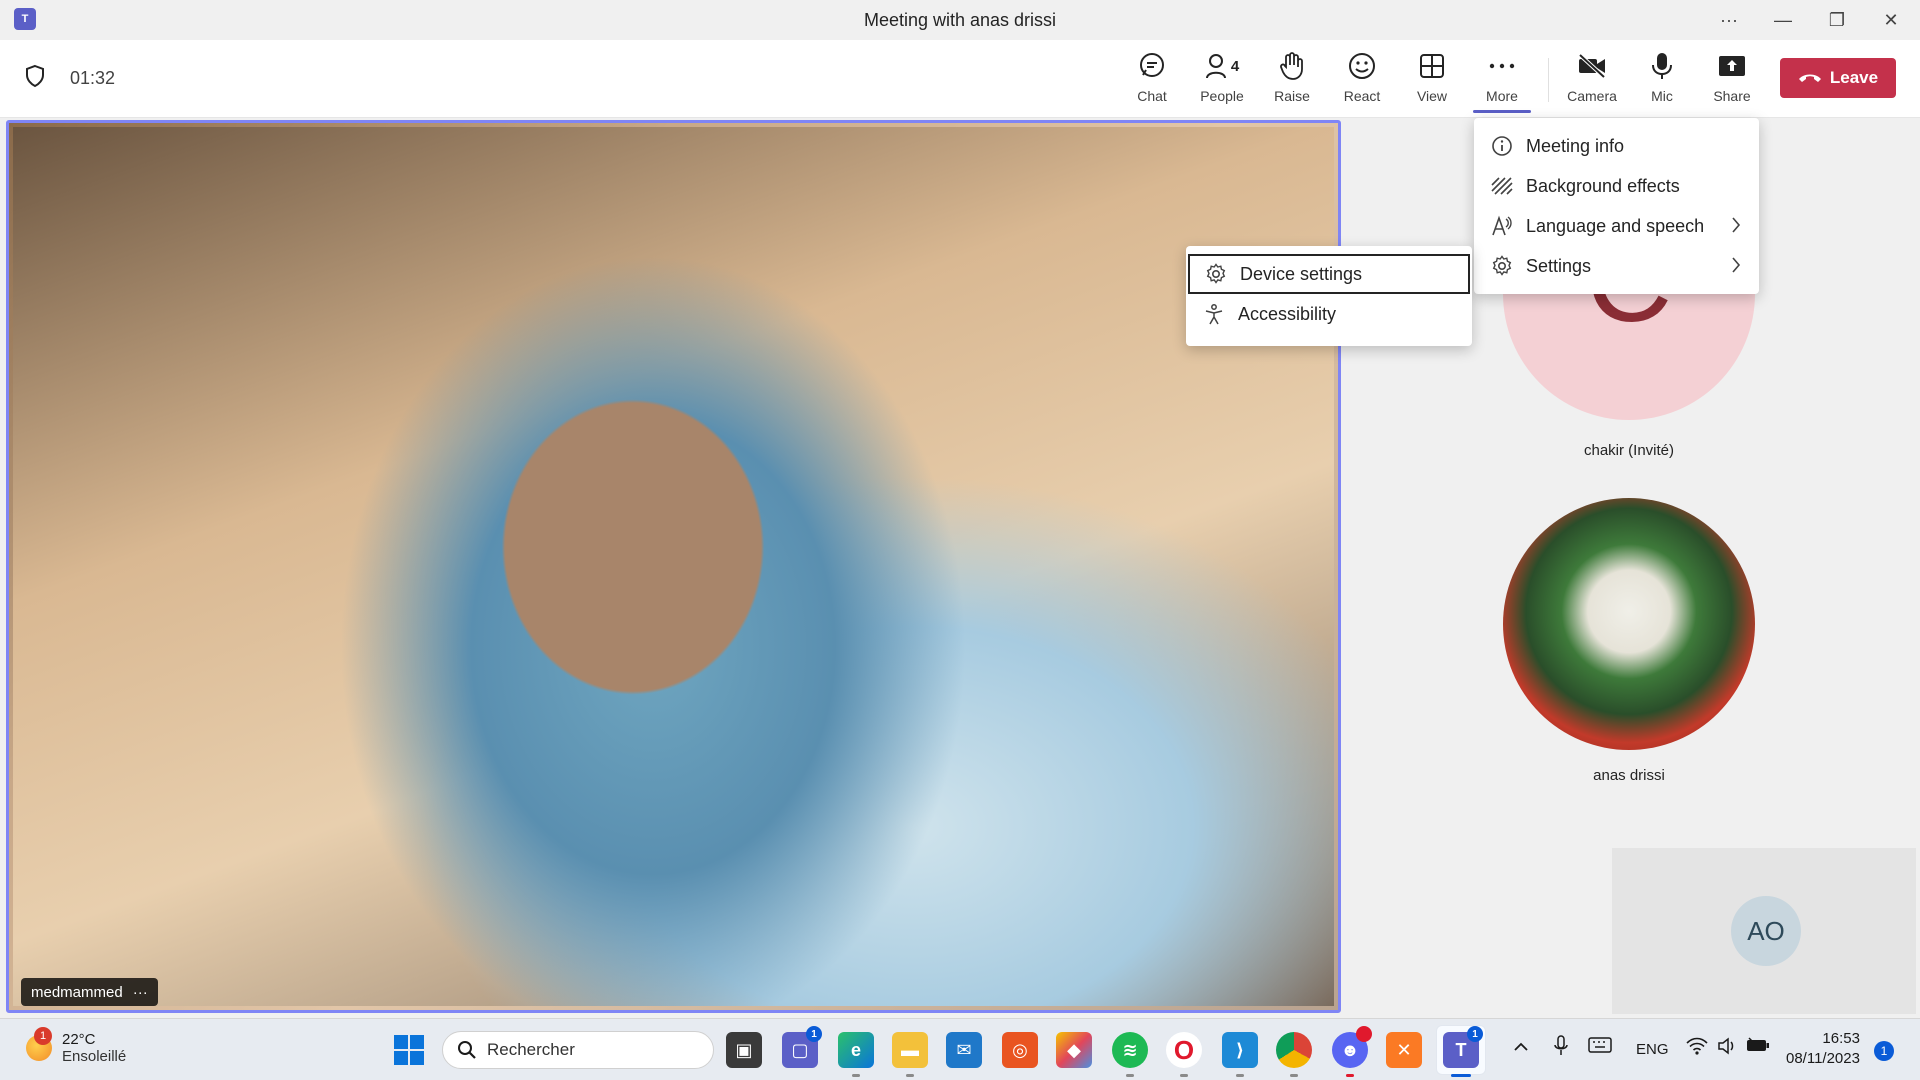 This screenshot has height=1080, width=1920. I want to click on opera-icon: O, so click(1184, 1054).